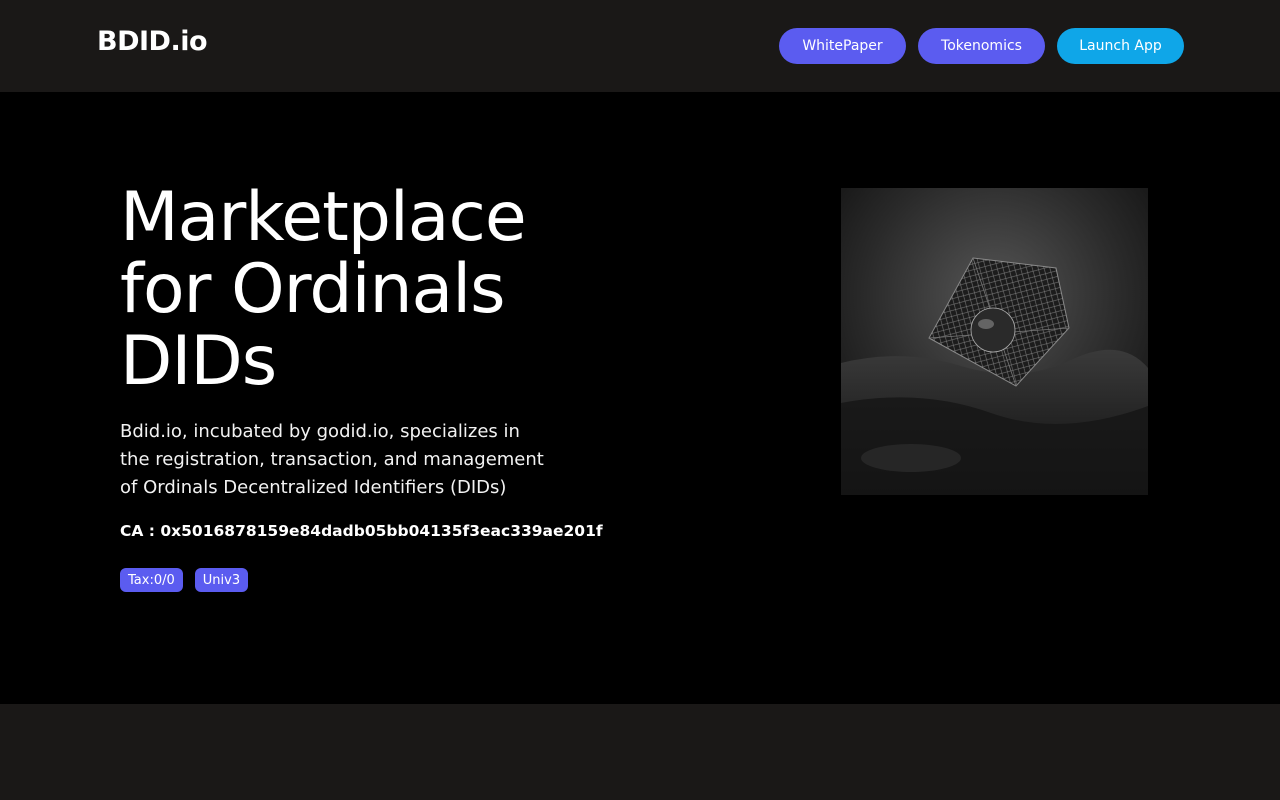 Image resolution: width=1280 pixels, height=800 pixels. What do you see at coordinates (152, 41) in the screenshot?
I see `site-logo: BDID.io` at bounding box center [152, 41].